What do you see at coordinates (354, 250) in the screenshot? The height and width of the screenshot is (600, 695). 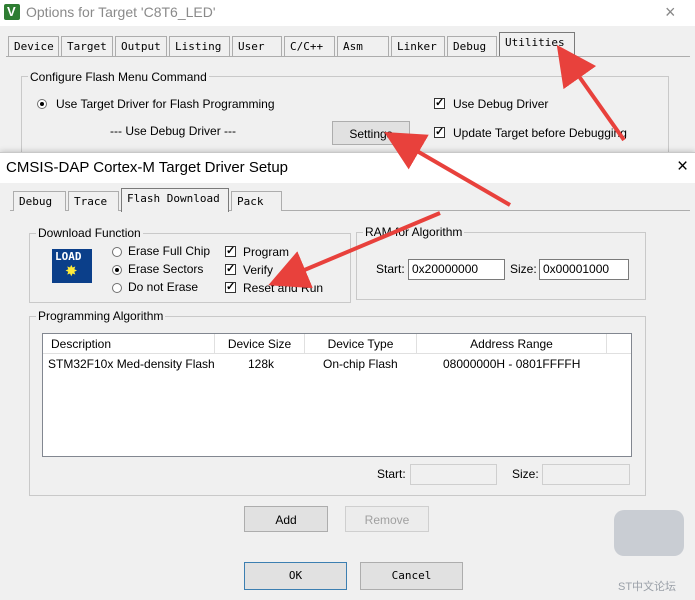 I see `arrow-to-reset-and-run` at bounding box center [354, 250].